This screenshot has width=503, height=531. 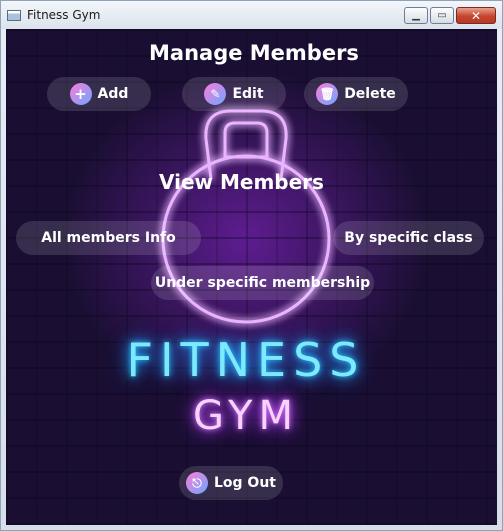 What do you see at coordinates (14, 15) in the screenshot?
I see `window-app-icon` at bounding box center [14, 15].